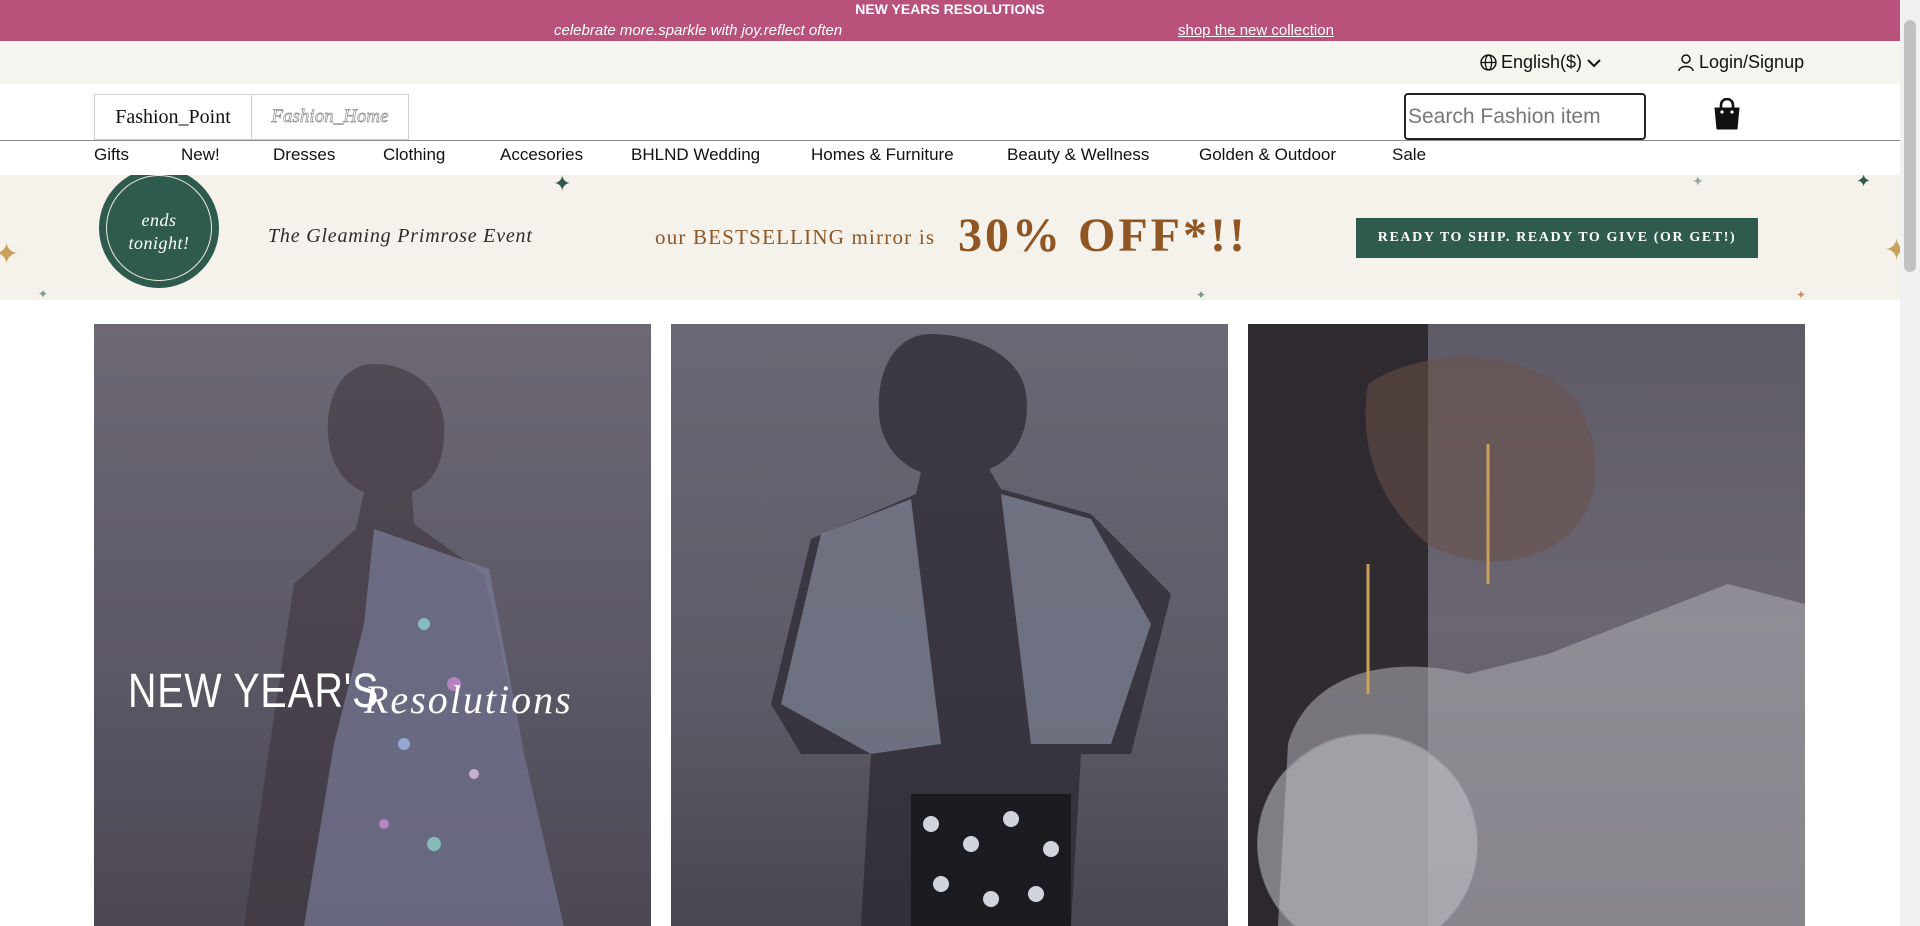 This screenshot has height=926, width=1920. I want to click on overlay-script: Resolutions, so click(468, 699).